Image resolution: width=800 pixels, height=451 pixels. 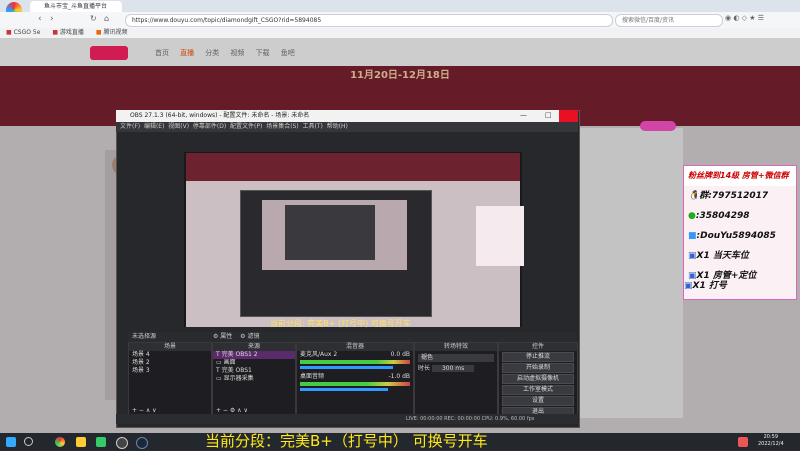 What do you see at coordinates (523, 115) in the screenshot?
I see `obs-minimize-icon: —` at bounding box center [523, 115].